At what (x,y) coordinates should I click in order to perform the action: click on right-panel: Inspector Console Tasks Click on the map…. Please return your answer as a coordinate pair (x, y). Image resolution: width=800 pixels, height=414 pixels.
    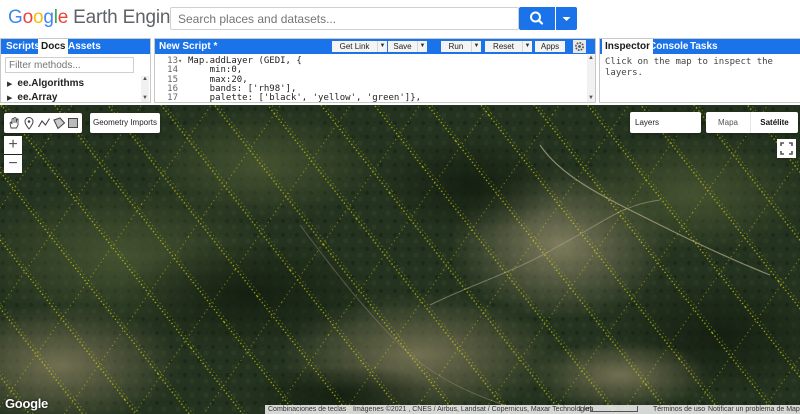
    Looking at the image, I should click on (699, 70).